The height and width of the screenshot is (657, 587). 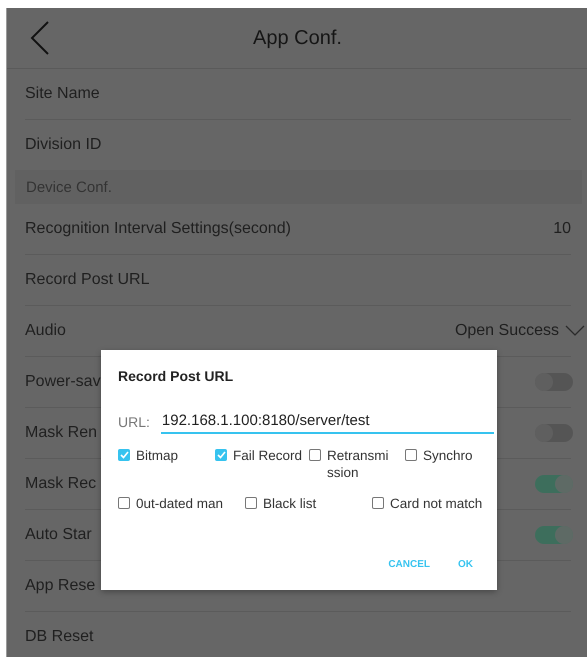 What do you see at coordinates (176, 376) in the screenshot?
I see `dialog-title: Record Post URL` at bounding box center [176, 376].